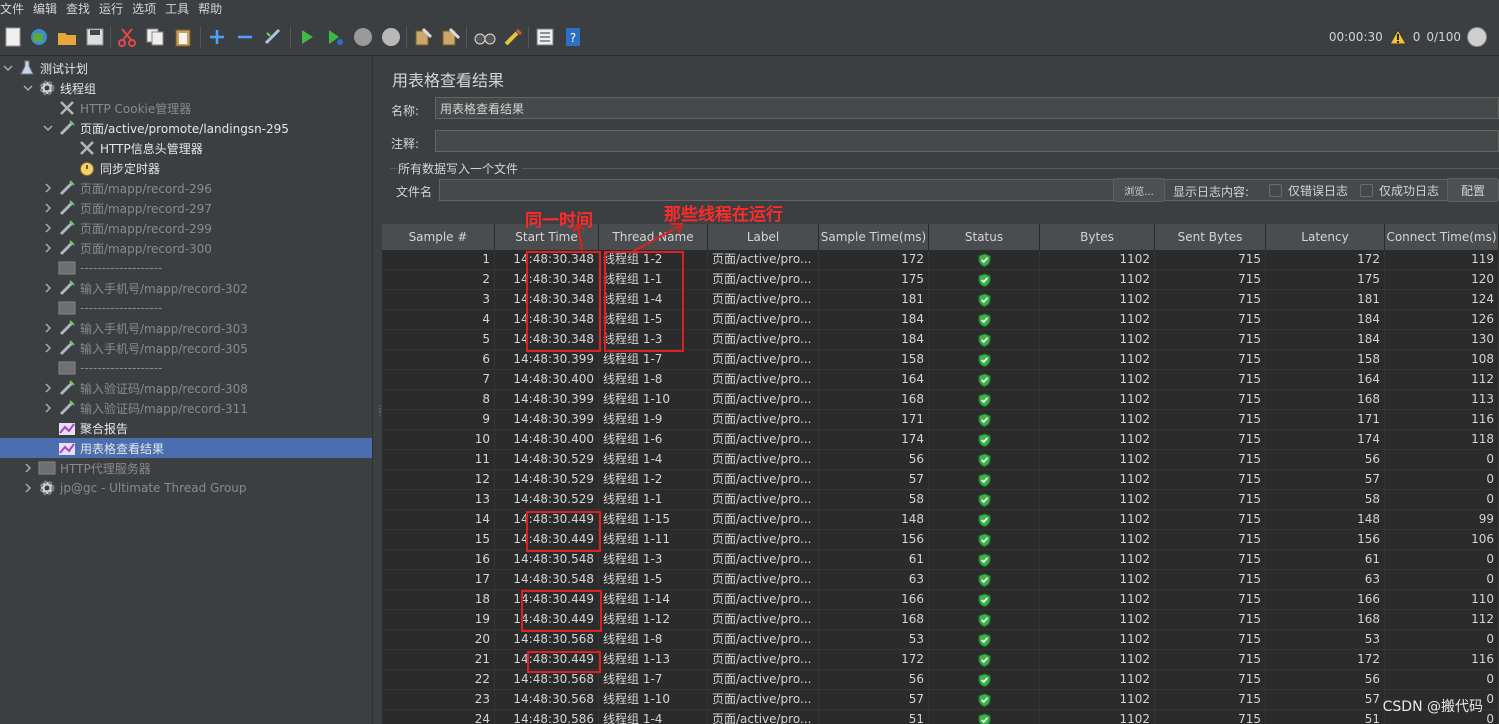 The image size is (1499, 724). I want to click on tree-node: 输入验证码/mapp/record-308, so click(186, 388).